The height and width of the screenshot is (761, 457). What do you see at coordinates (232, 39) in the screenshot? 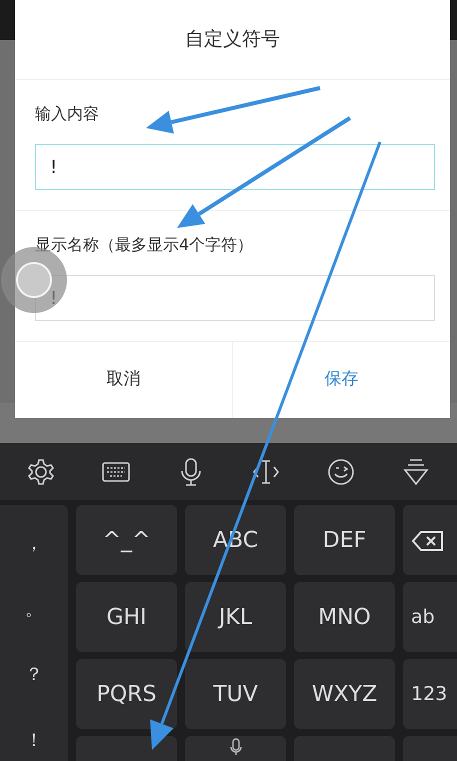
I see `dialog-title: 自定义符号` at bounding box center [232, 39].